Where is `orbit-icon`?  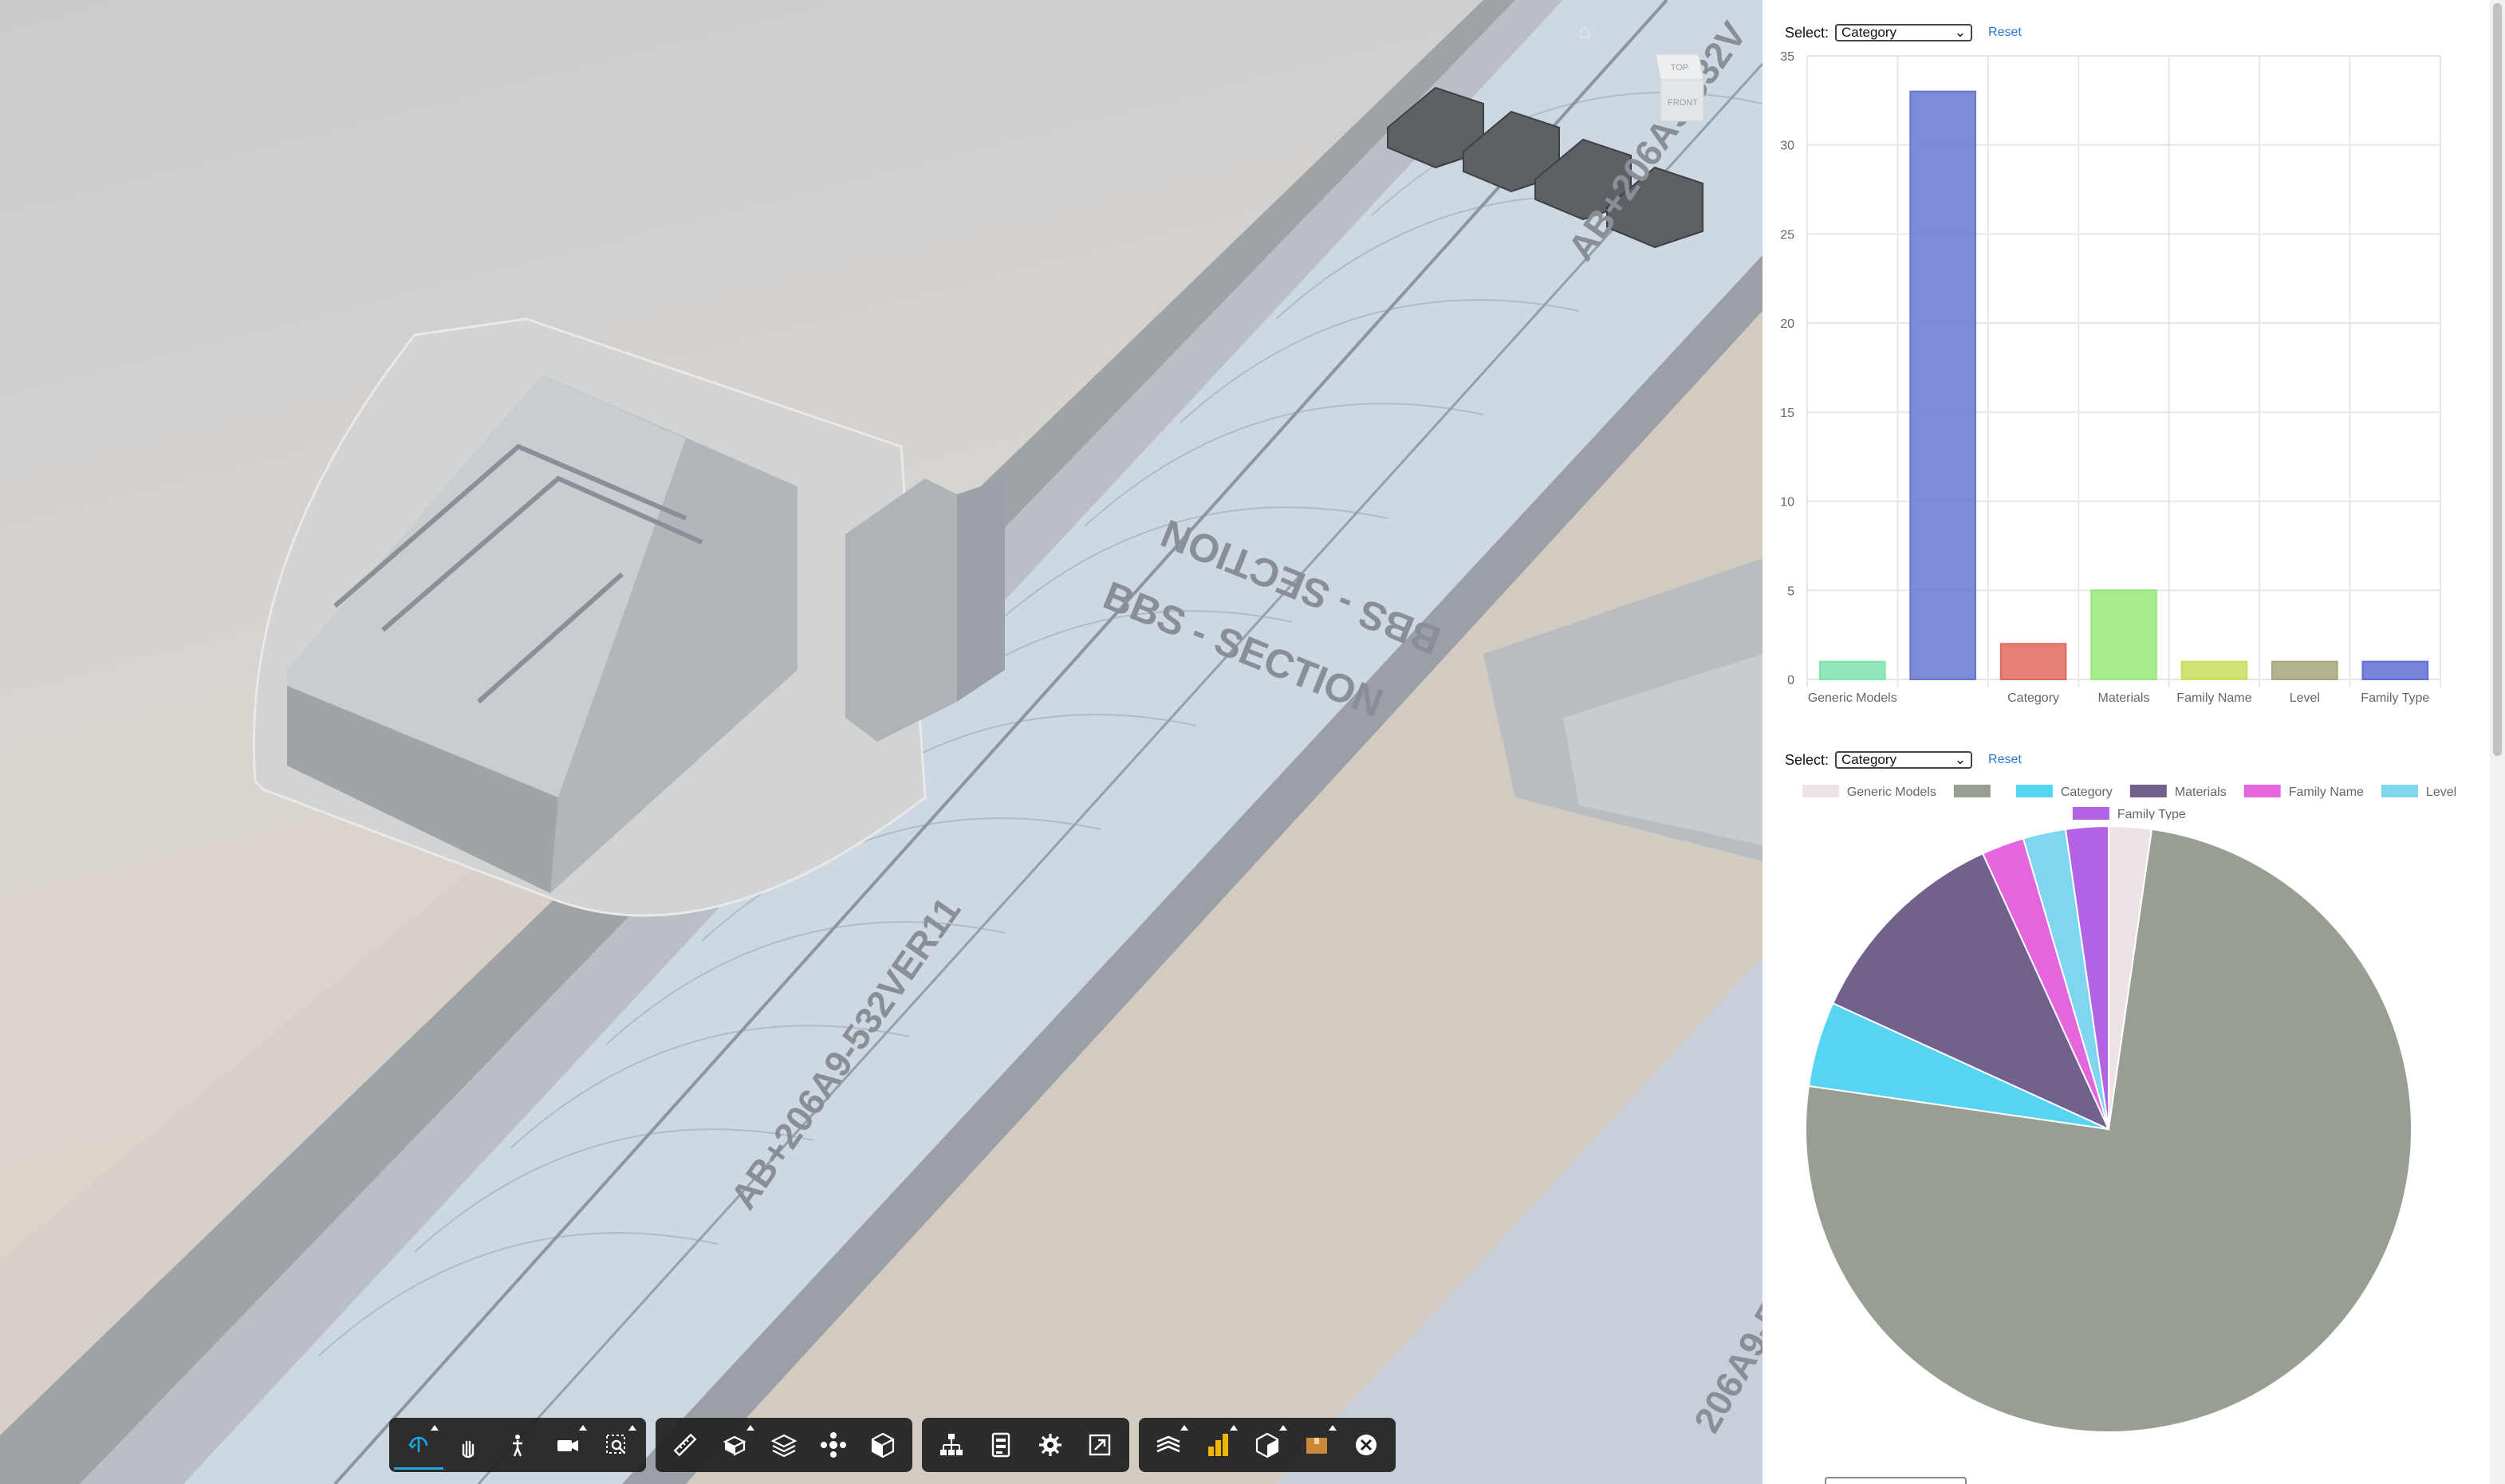 orbit-icon is located at coordinates (418, 1444).